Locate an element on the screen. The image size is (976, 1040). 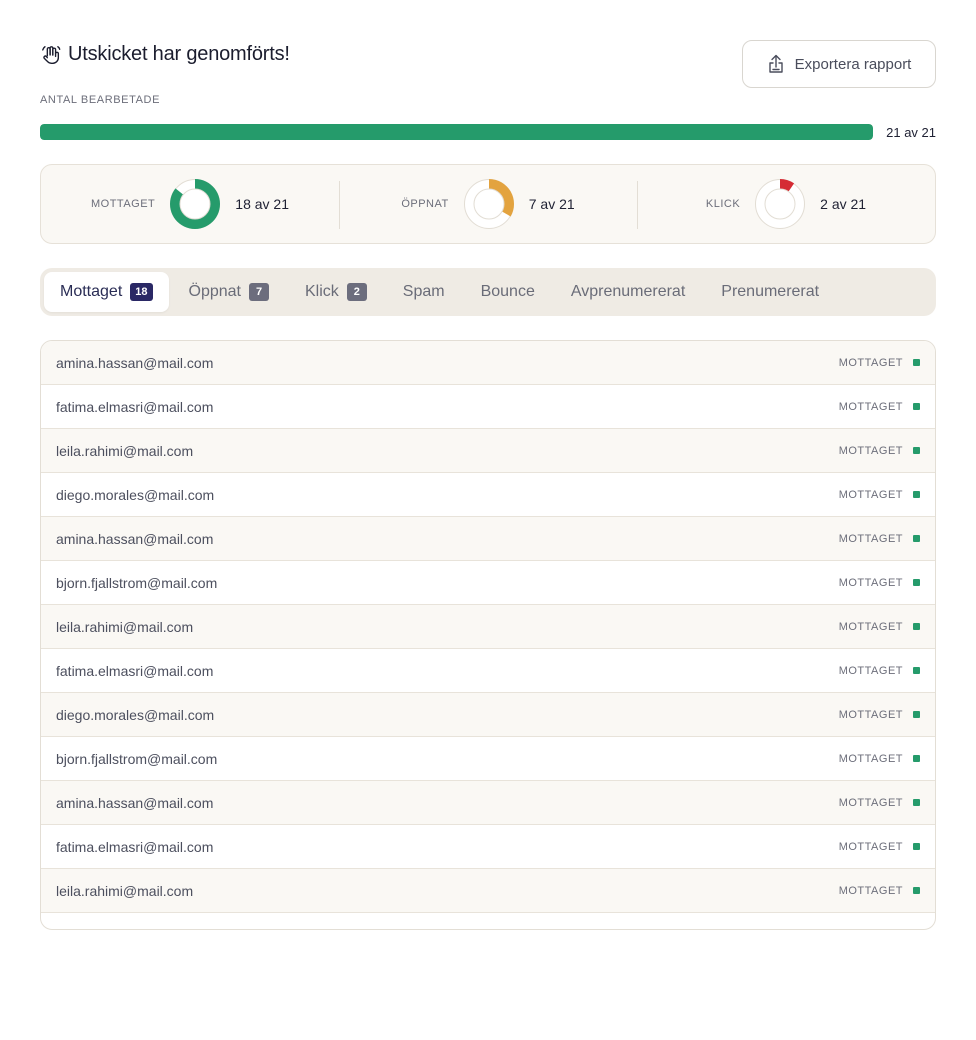
tab-subscribed: Prenumererat is located at coordinates (770, 292).